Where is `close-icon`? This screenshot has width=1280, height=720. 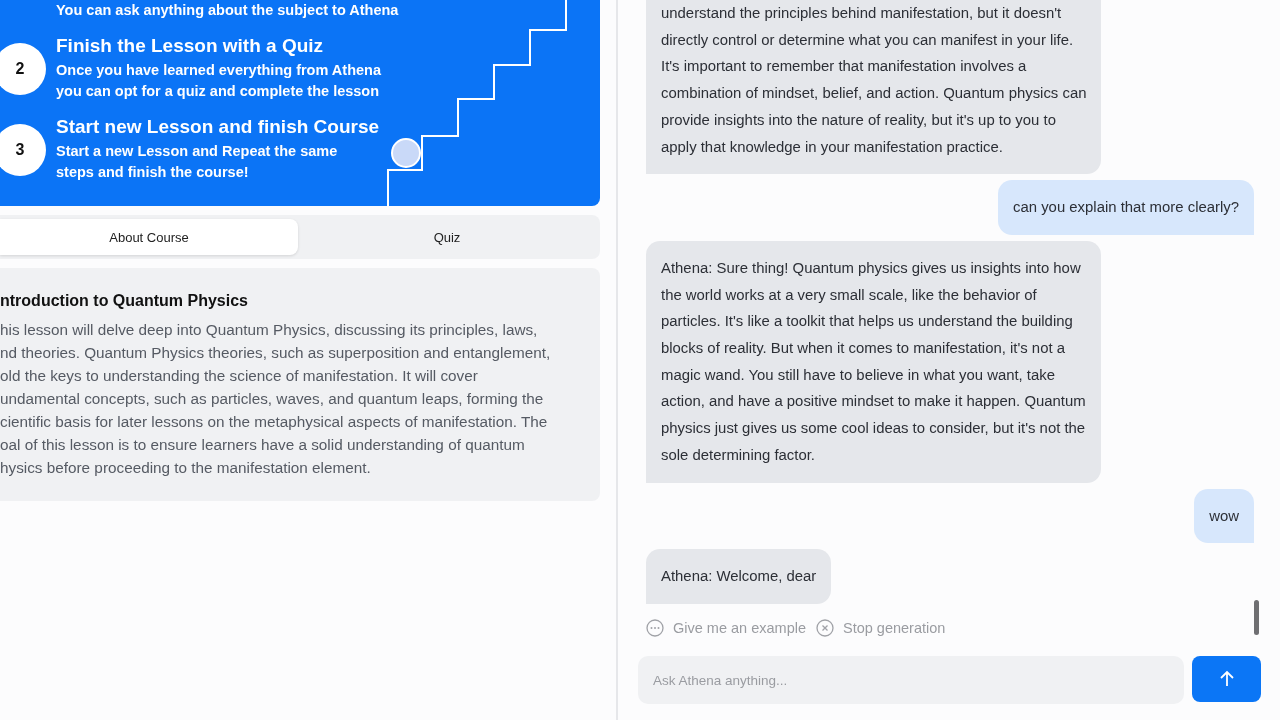
close-icon is located at coordinates (825, 628).